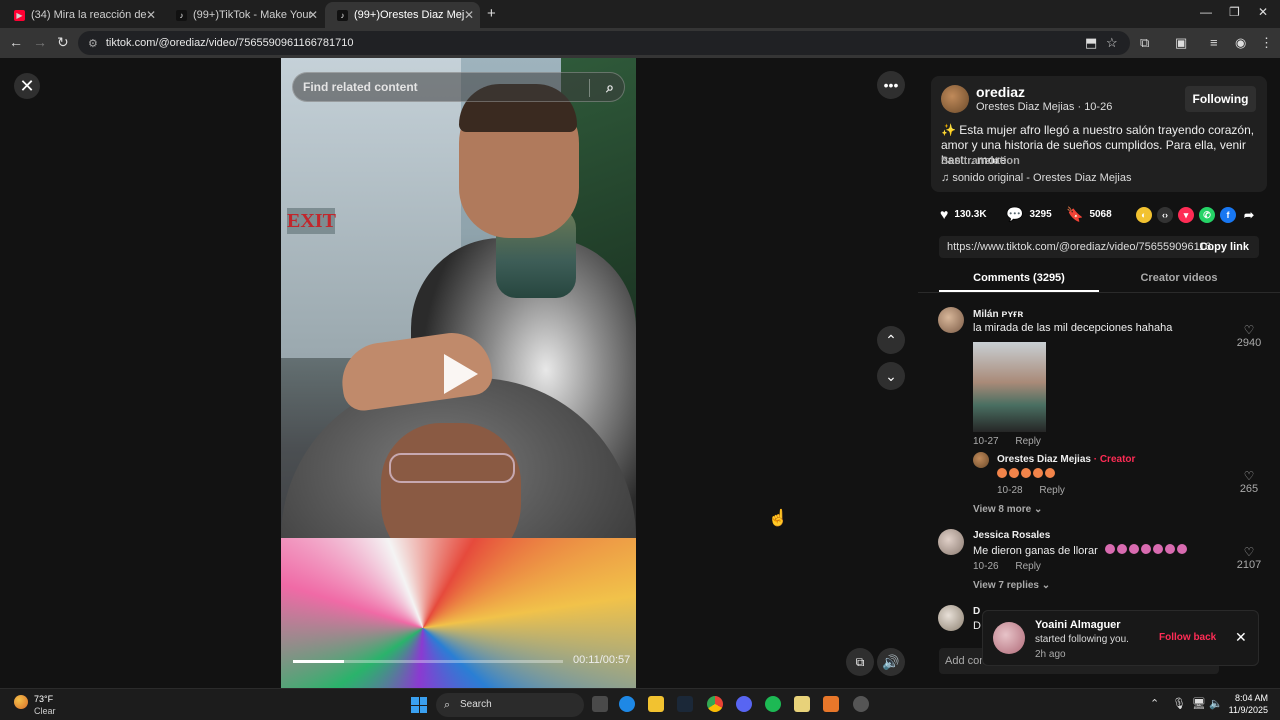 The image size is (1280, 720). Describe the element at coordinates (986, 566) in the screenshot. I see `comment-date: 10-26` at that location.